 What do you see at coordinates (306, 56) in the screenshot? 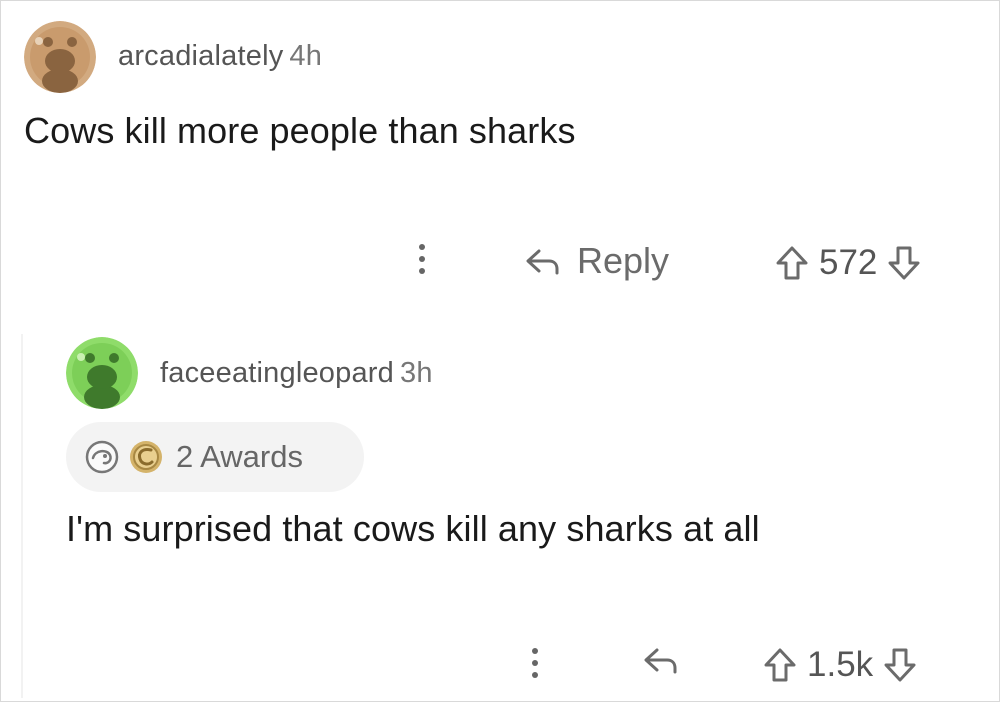
I see `comment-age: 4h` at bounding box center [306, 56].